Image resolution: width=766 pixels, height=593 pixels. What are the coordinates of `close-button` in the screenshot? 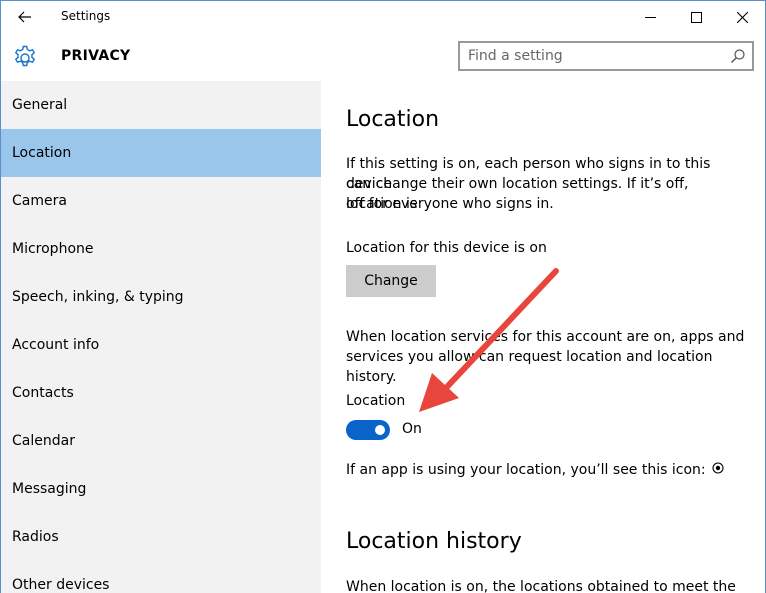 It's located at (742, 17).